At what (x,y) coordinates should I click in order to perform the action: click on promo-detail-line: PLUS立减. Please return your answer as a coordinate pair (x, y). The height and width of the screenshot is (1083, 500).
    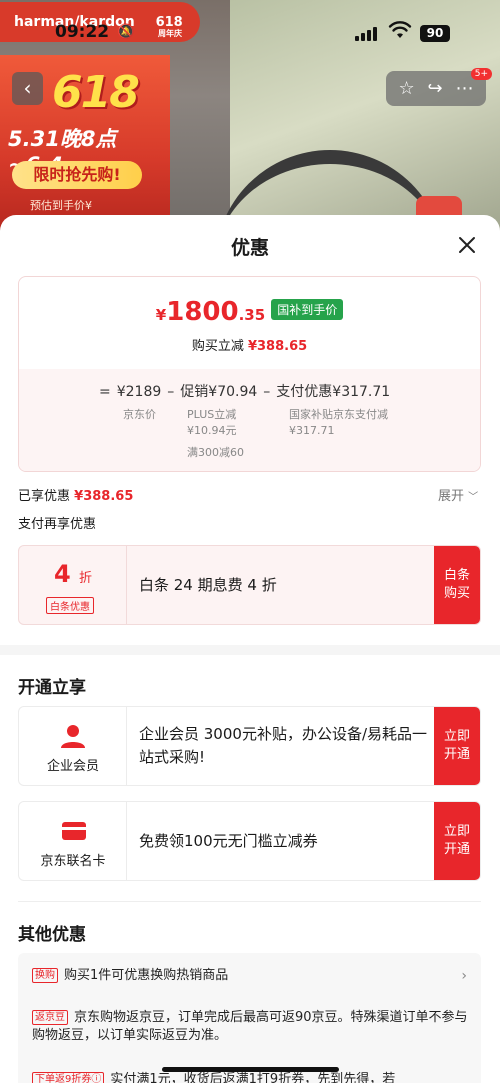
    Looking at the image, I should click on (212, 414).